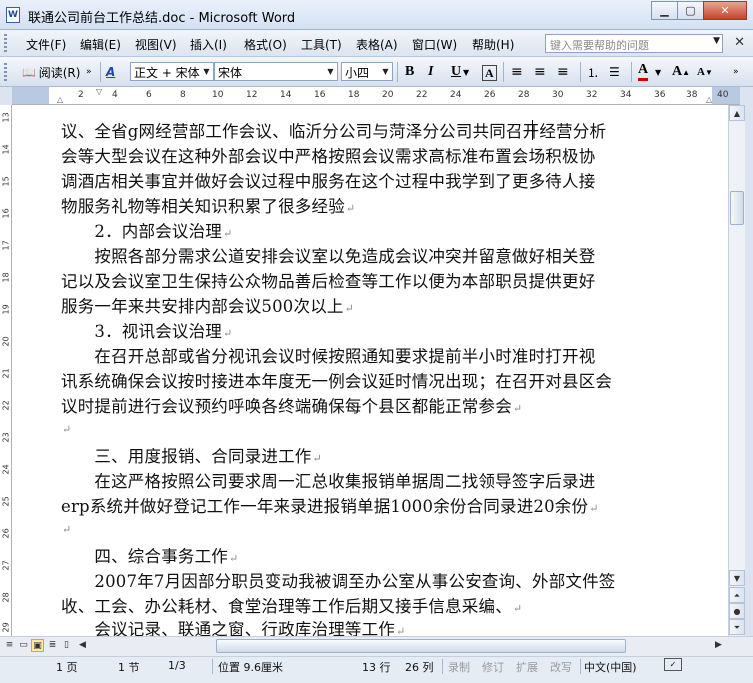  What do you see at coordinates (493, 667) in the screenshot?
I see `status-track: 修订` at bounding box center [493, 667].